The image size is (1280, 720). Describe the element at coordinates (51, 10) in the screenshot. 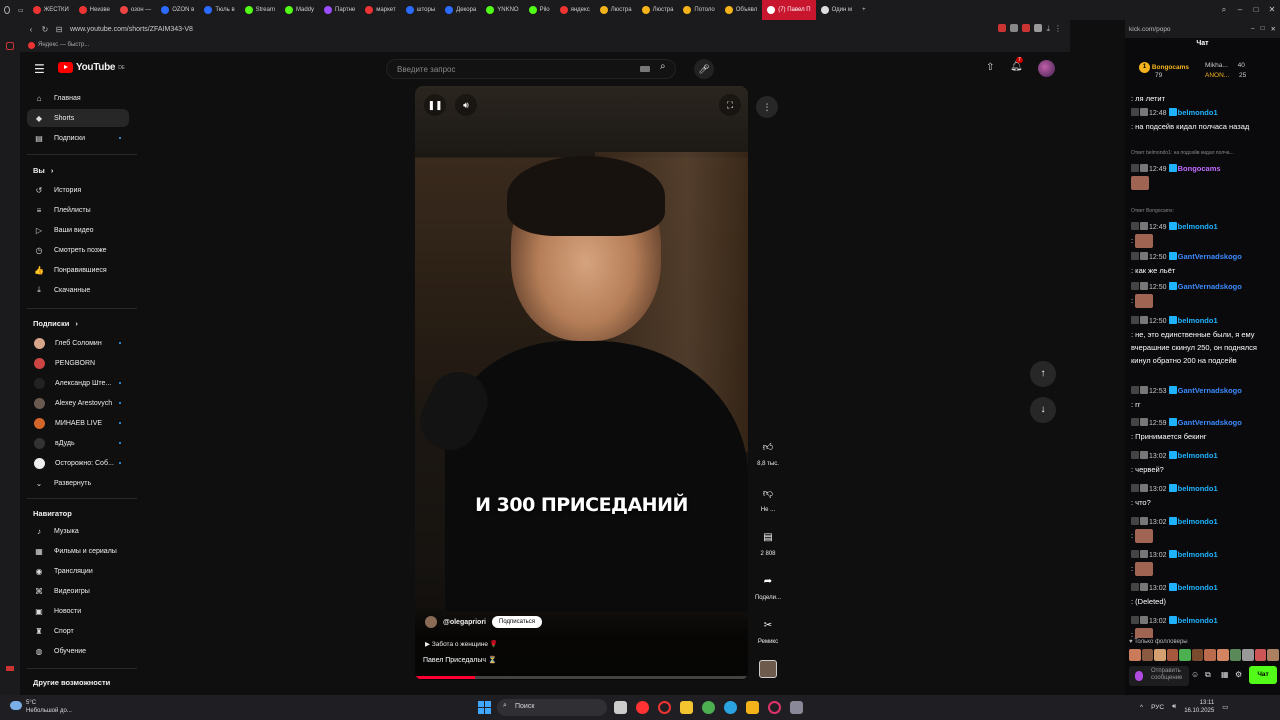

I see `browser-tab: ЖЕСТКИ` at that location.